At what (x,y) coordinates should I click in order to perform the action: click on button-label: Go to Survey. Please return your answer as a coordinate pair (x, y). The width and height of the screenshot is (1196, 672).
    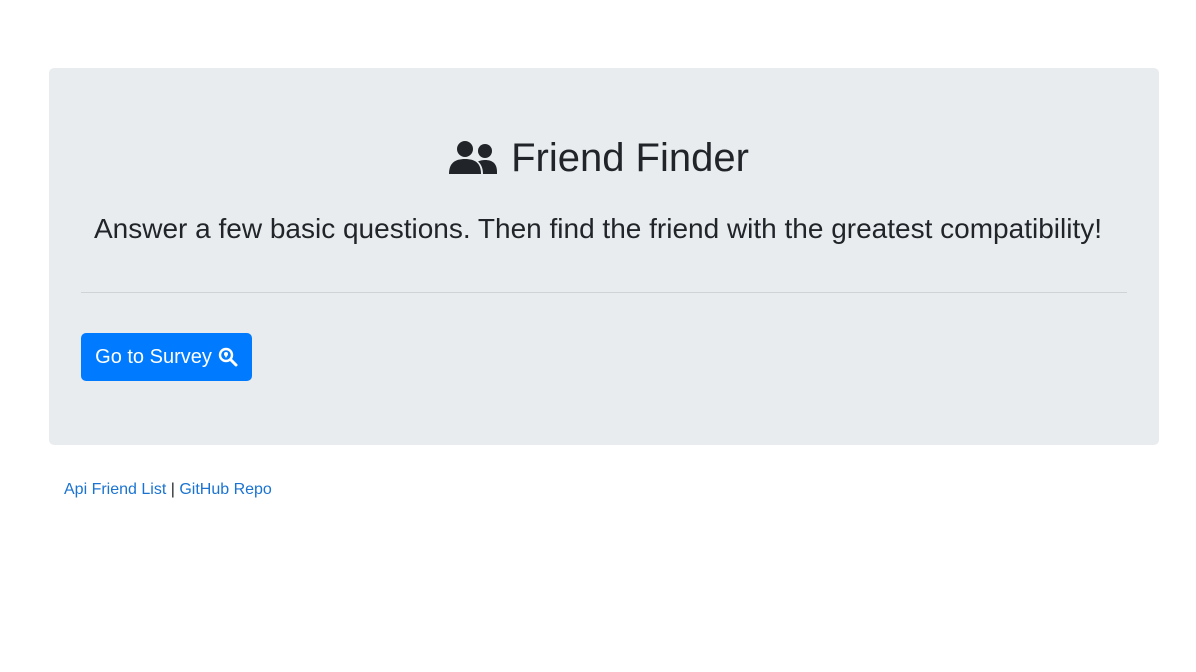
    Looking at the image, I should click on (153, 356).